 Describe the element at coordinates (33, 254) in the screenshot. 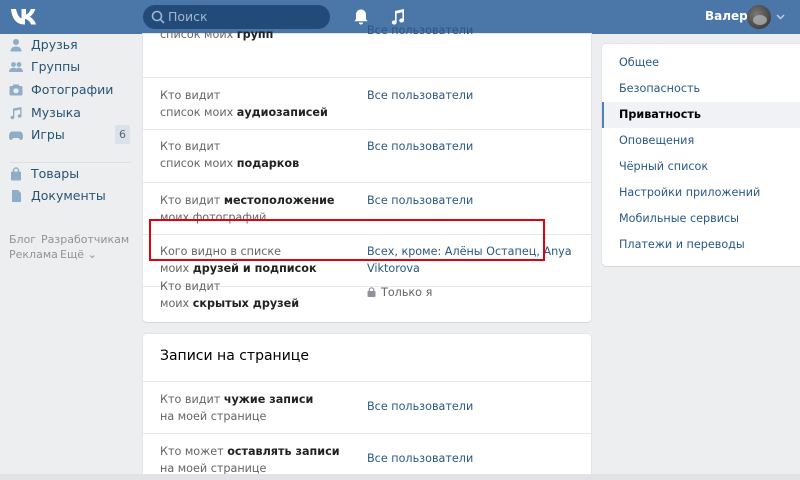

I see `footer-link-ads: Реклама` at that location.